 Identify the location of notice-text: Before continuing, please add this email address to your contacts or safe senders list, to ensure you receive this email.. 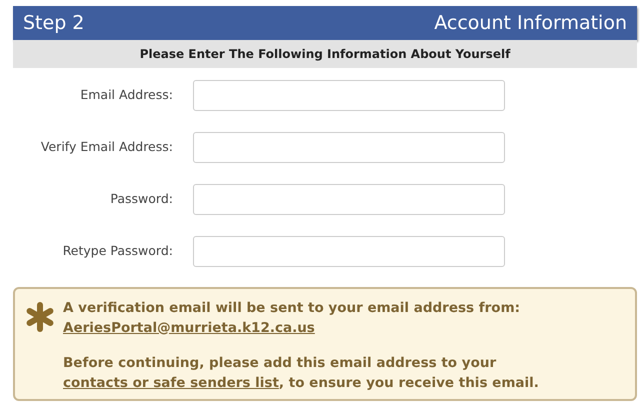
(301, 373).